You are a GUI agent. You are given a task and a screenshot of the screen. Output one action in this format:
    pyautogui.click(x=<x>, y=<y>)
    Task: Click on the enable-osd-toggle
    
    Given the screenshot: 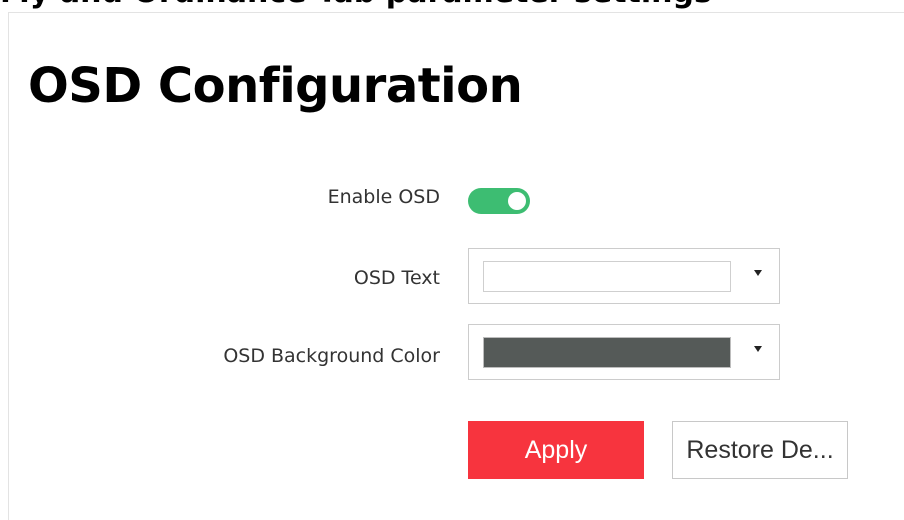 What is the action you would take?
    pyautogui.click(x=499, y=201)
    